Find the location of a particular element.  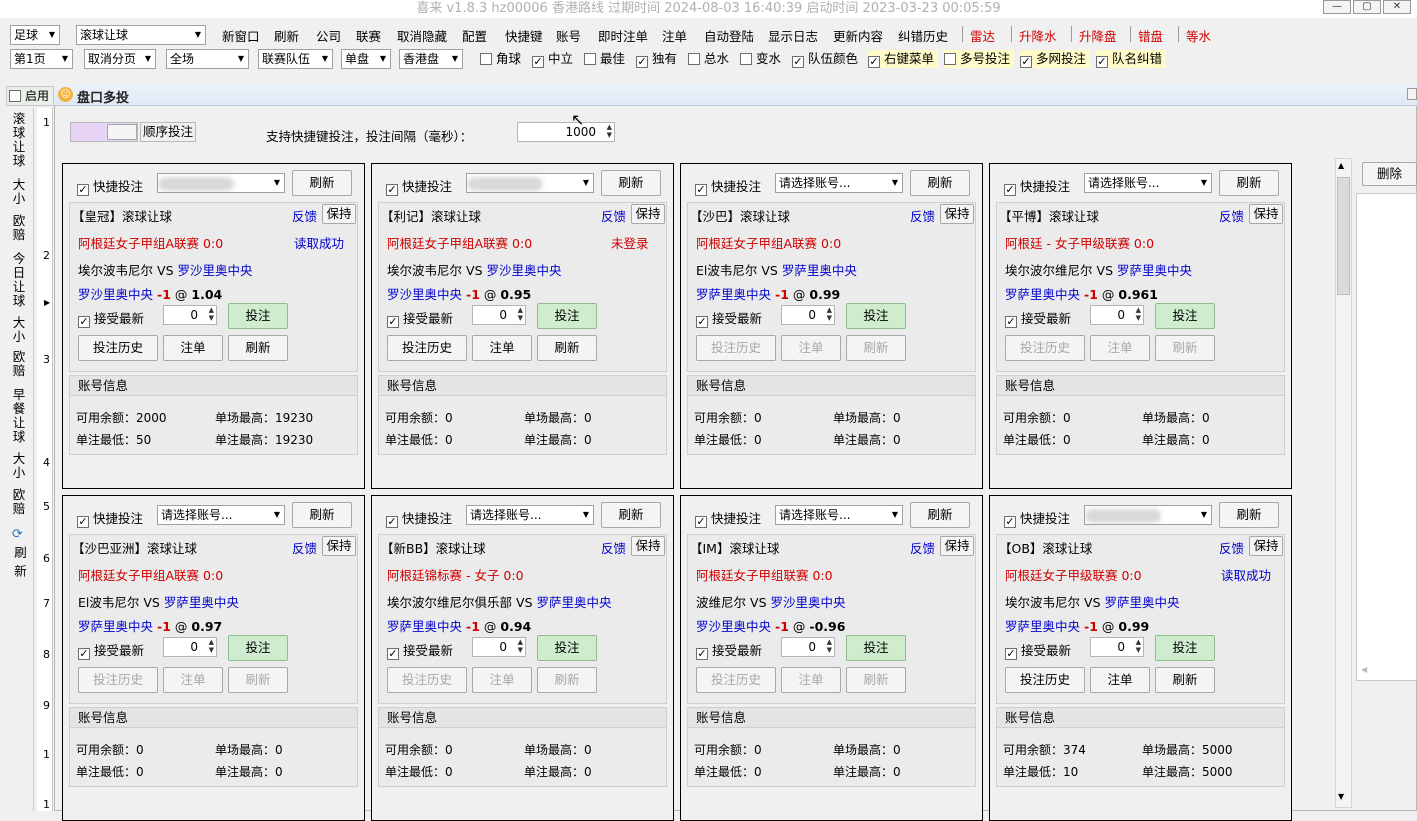

sport-select: 足球 ▼ is located at coordinates (35, 35).